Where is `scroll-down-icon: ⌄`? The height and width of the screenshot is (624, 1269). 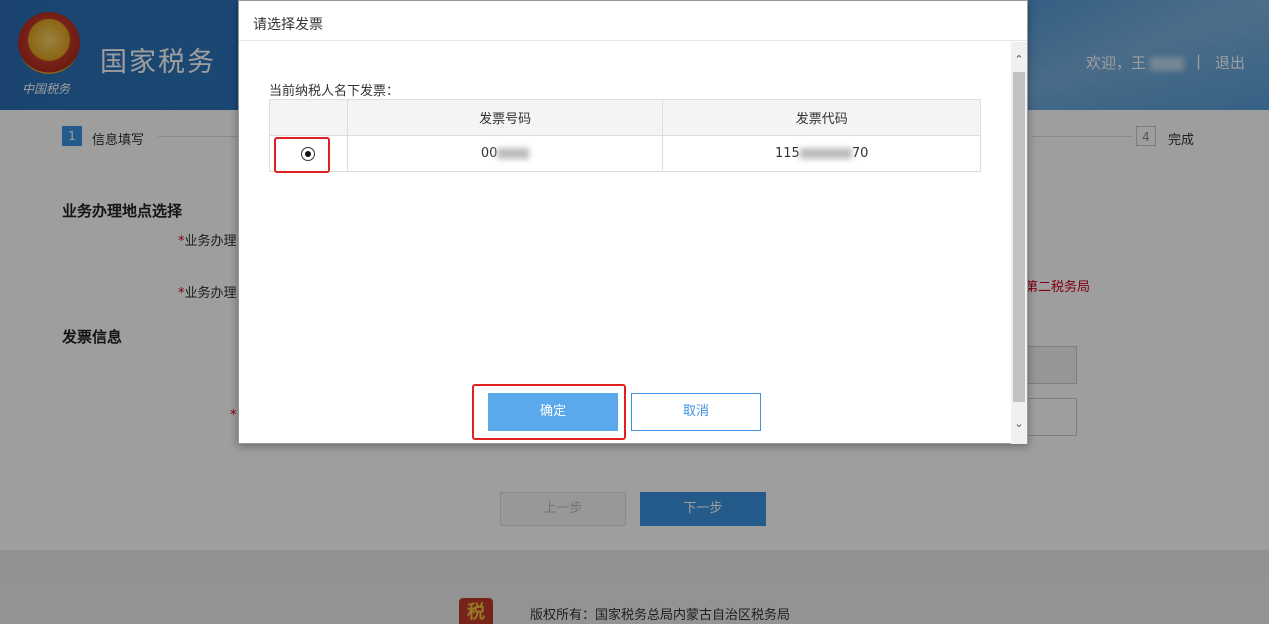 scroll-down-icon: ⌄ is located at coordinates (1019, 424).